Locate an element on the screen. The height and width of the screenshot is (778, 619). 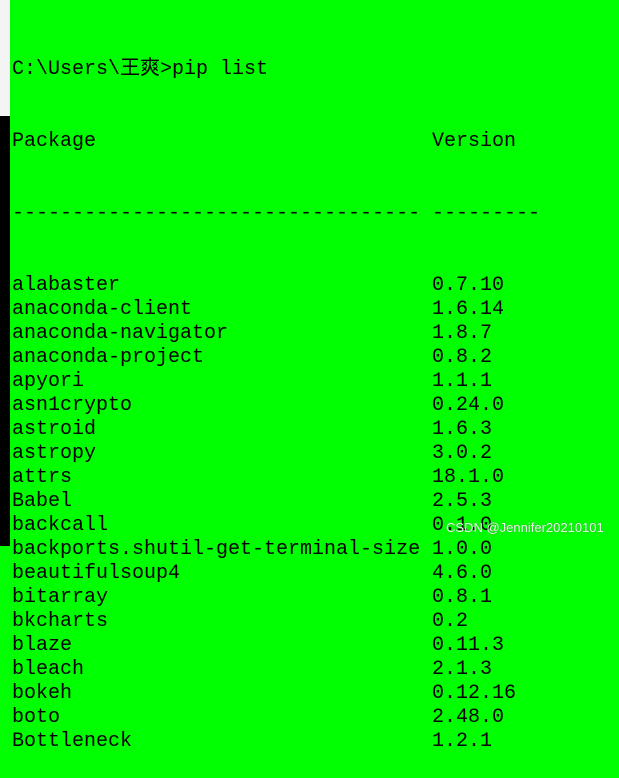
package-name: blaze is located at coordinates (42, 645).